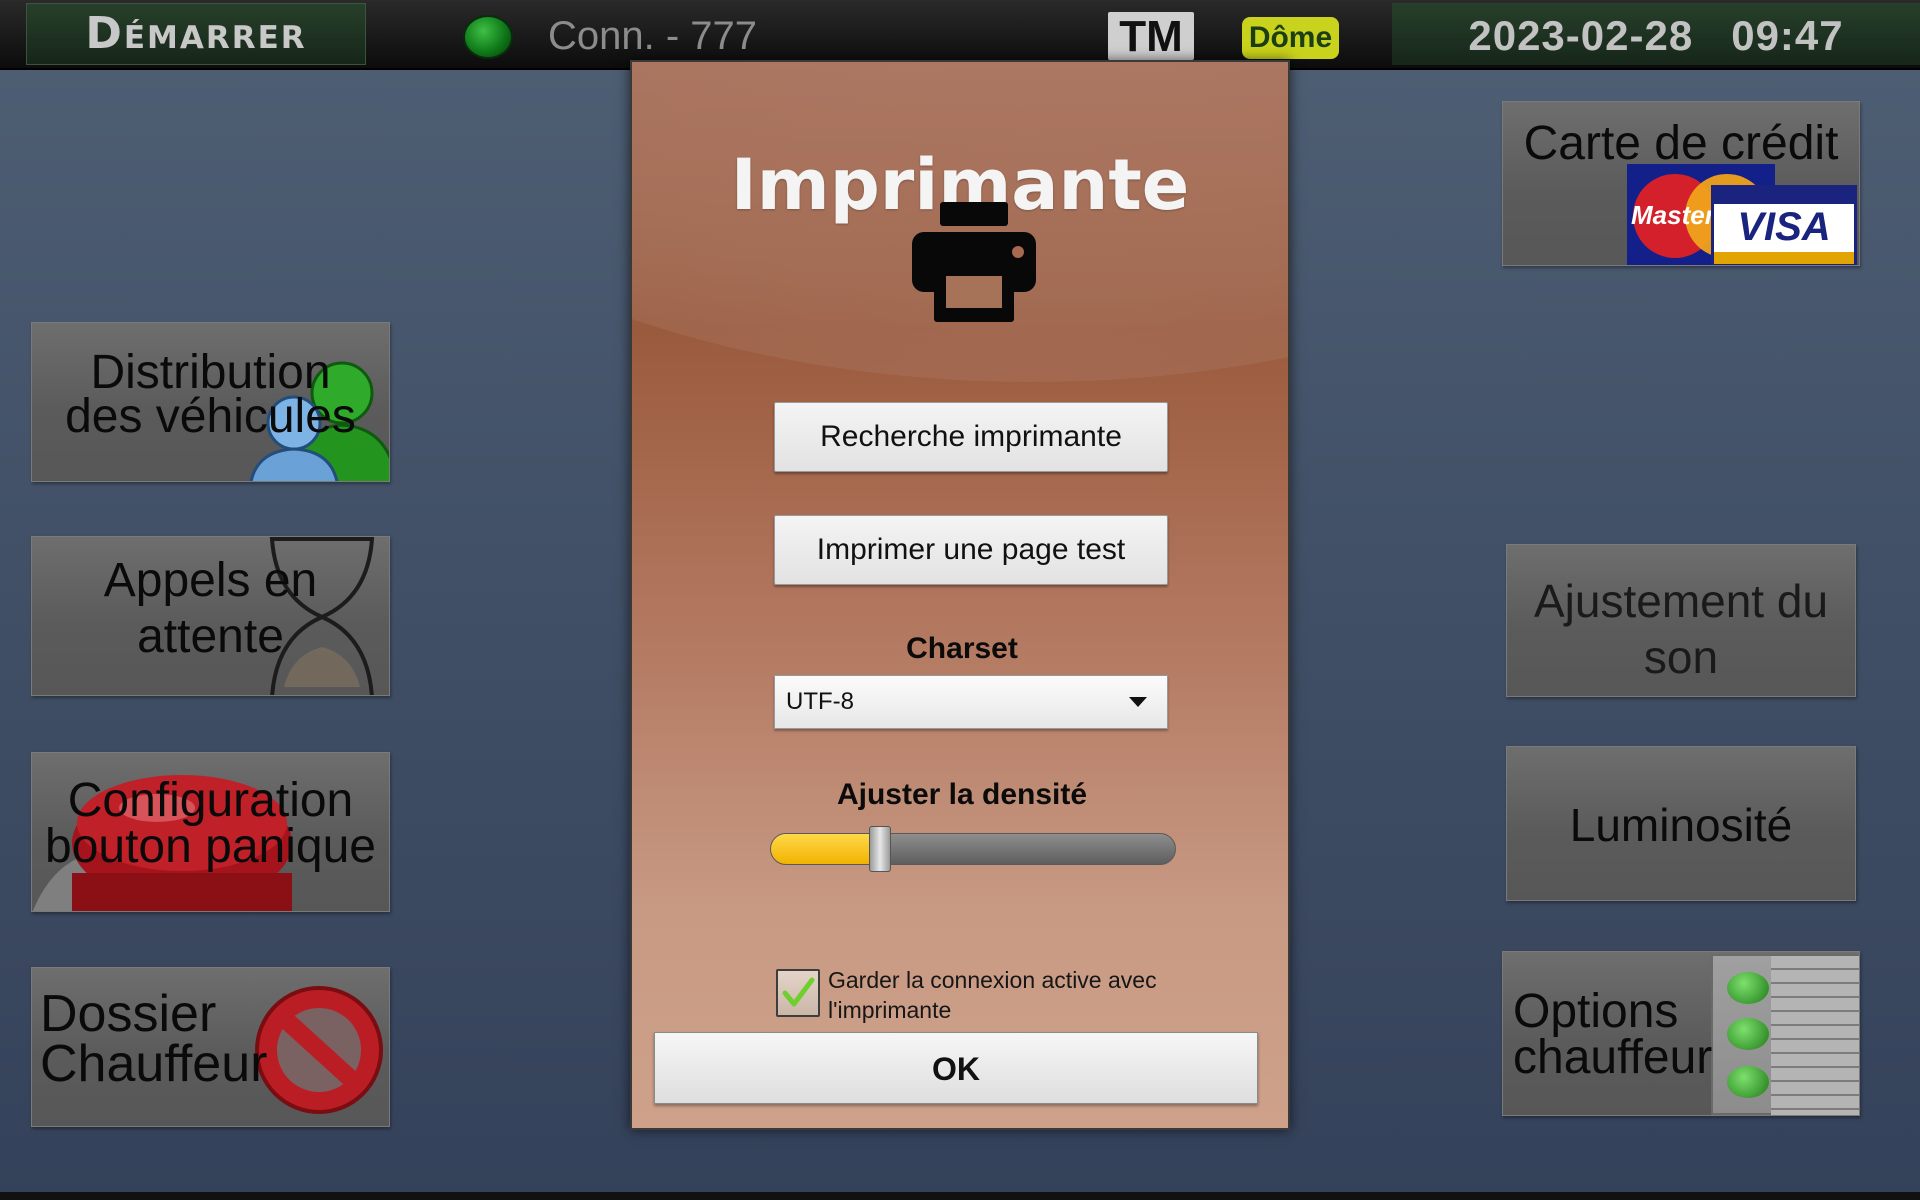 Image resolution: width=1920 pixels, height=1200 pixels. I want to click on dropdown-arrow-icon, so click(1138, 702).